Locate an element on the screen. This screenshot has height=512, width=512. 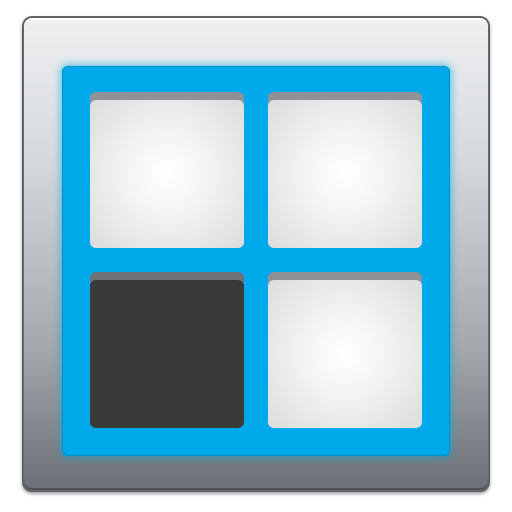
tile-bottom-right is located at coordinates (345, 350).